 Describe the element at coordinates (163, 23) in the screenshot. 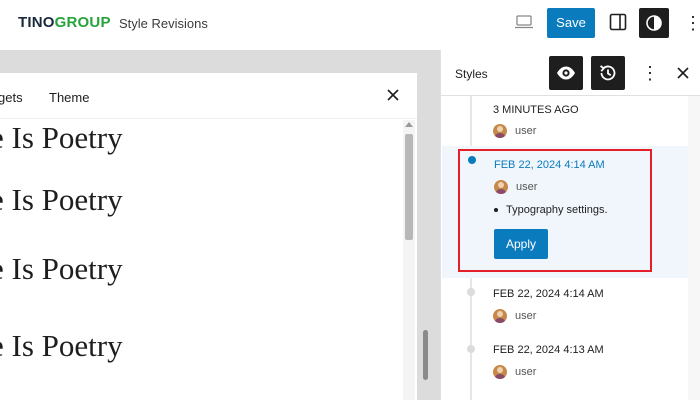

I see `page-title: Style Revisions` at that location.